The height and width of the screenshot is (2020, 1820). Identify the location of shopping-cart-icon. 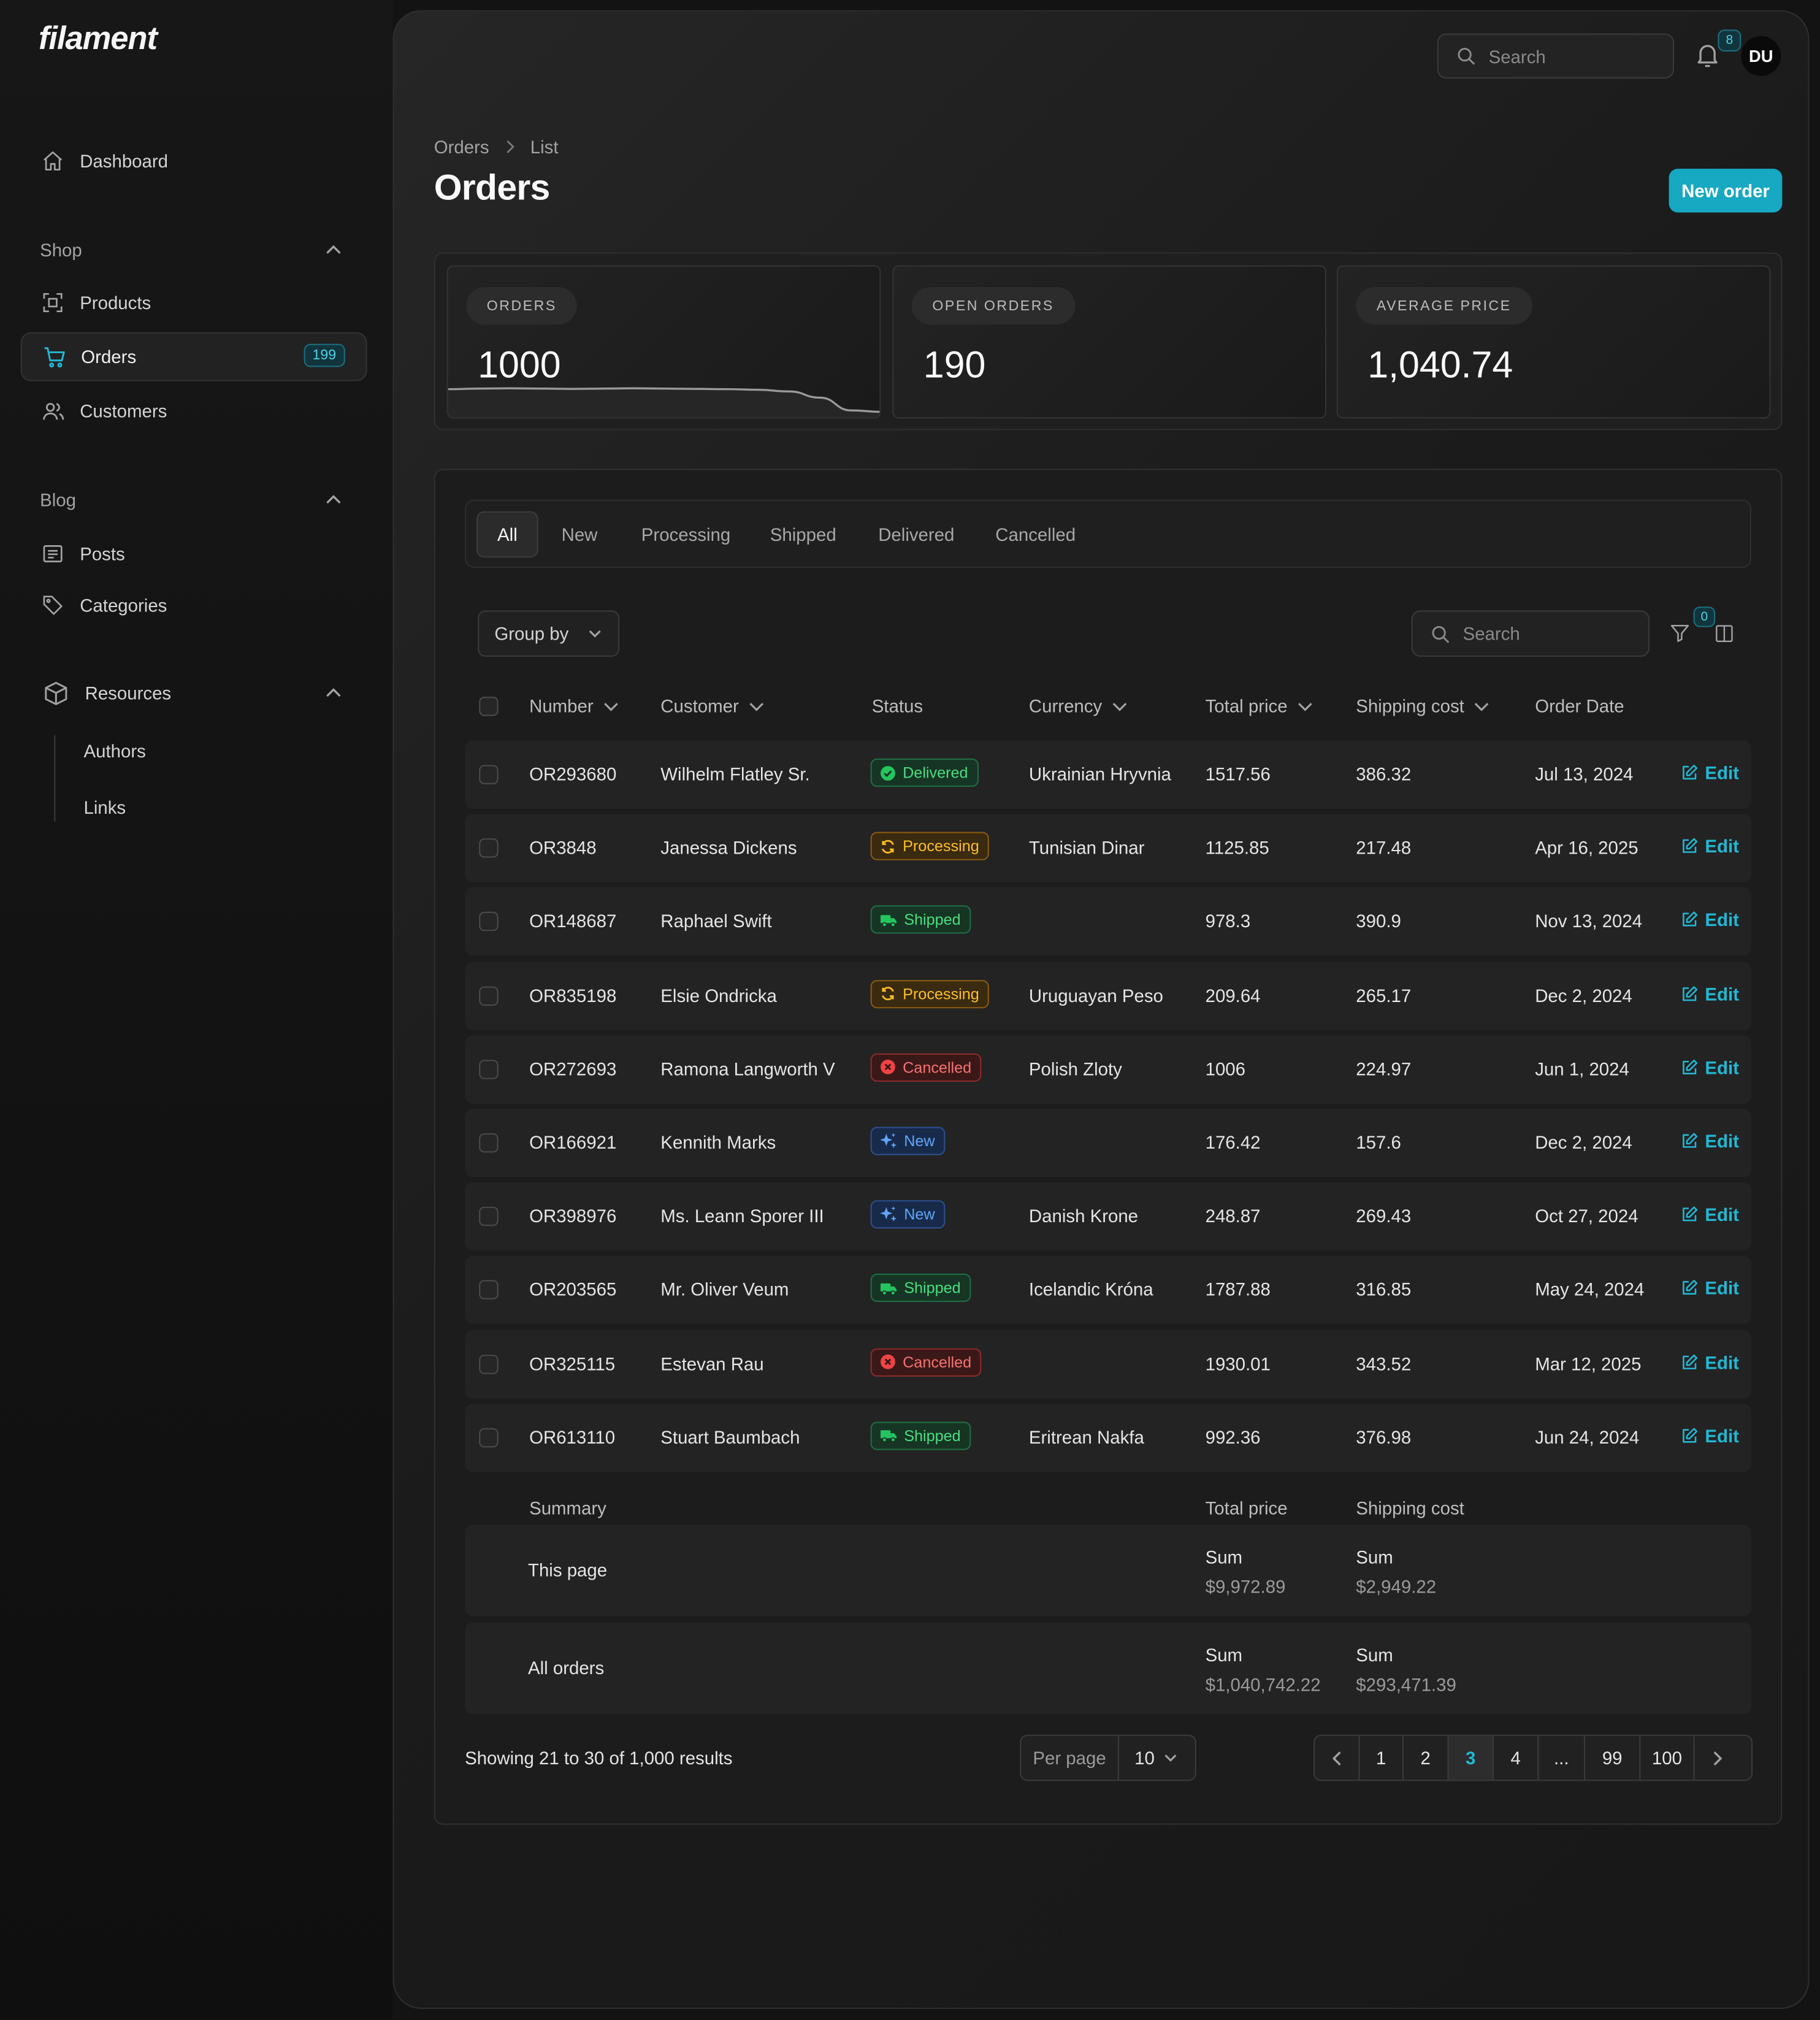
(54, 357).